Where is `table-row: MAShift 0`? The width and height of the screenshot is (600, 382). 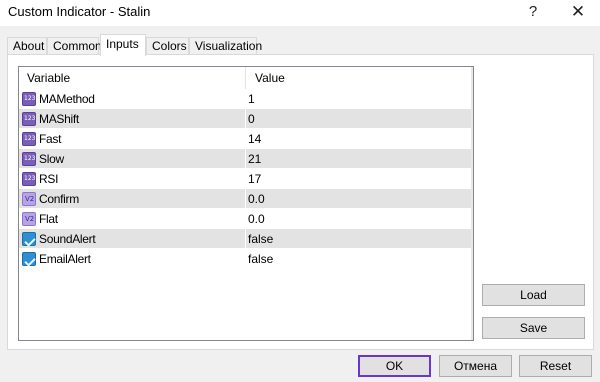
table-row: MAShift 0 is located at coordinates (246, 119).